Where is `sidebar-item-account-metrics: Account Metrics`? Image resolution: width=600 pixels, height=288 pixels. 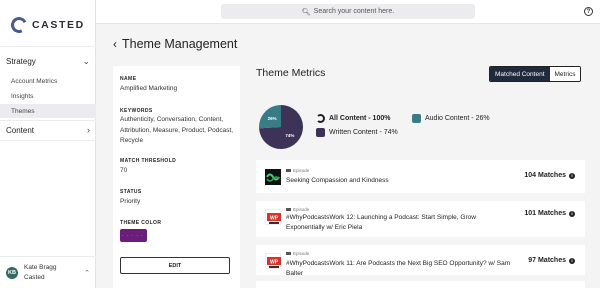 sidebar-item-account-metrics: Account Metrics is located at coordinates (48, 81).